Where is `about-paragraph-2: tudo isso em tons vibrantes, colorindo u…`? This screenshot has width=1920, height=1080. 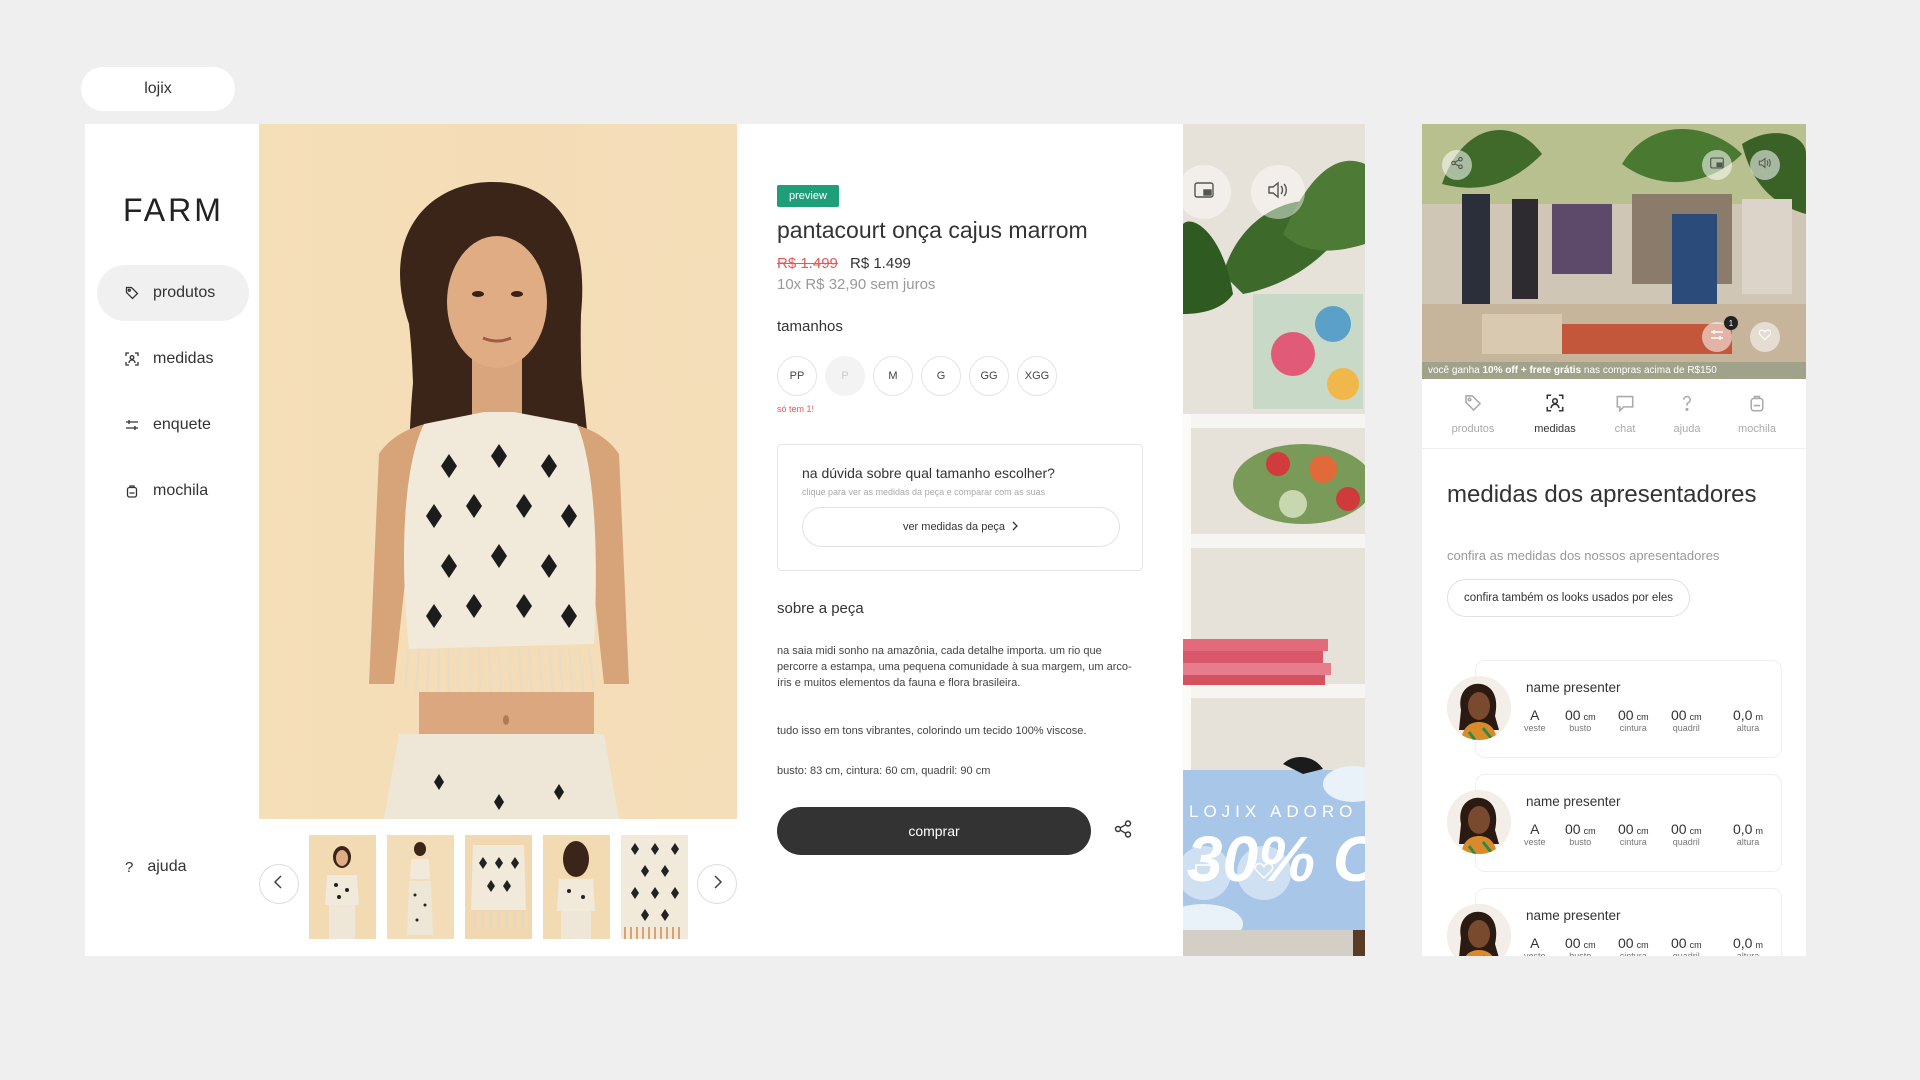 about-paragraph-2: tudo isso em tons vibrantes, colorindo u… is located at coordinates (932, 731).